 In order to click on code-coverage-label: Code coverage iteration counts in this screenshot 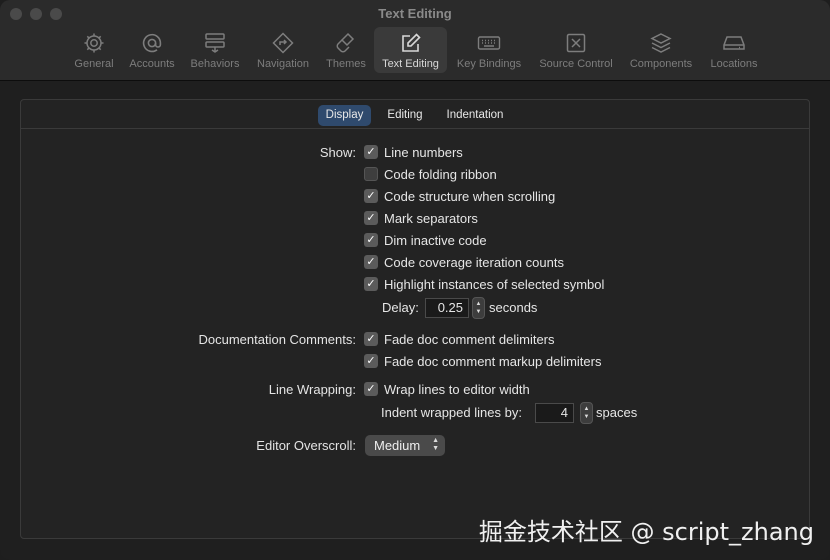, I will do `click(474, 262)`.